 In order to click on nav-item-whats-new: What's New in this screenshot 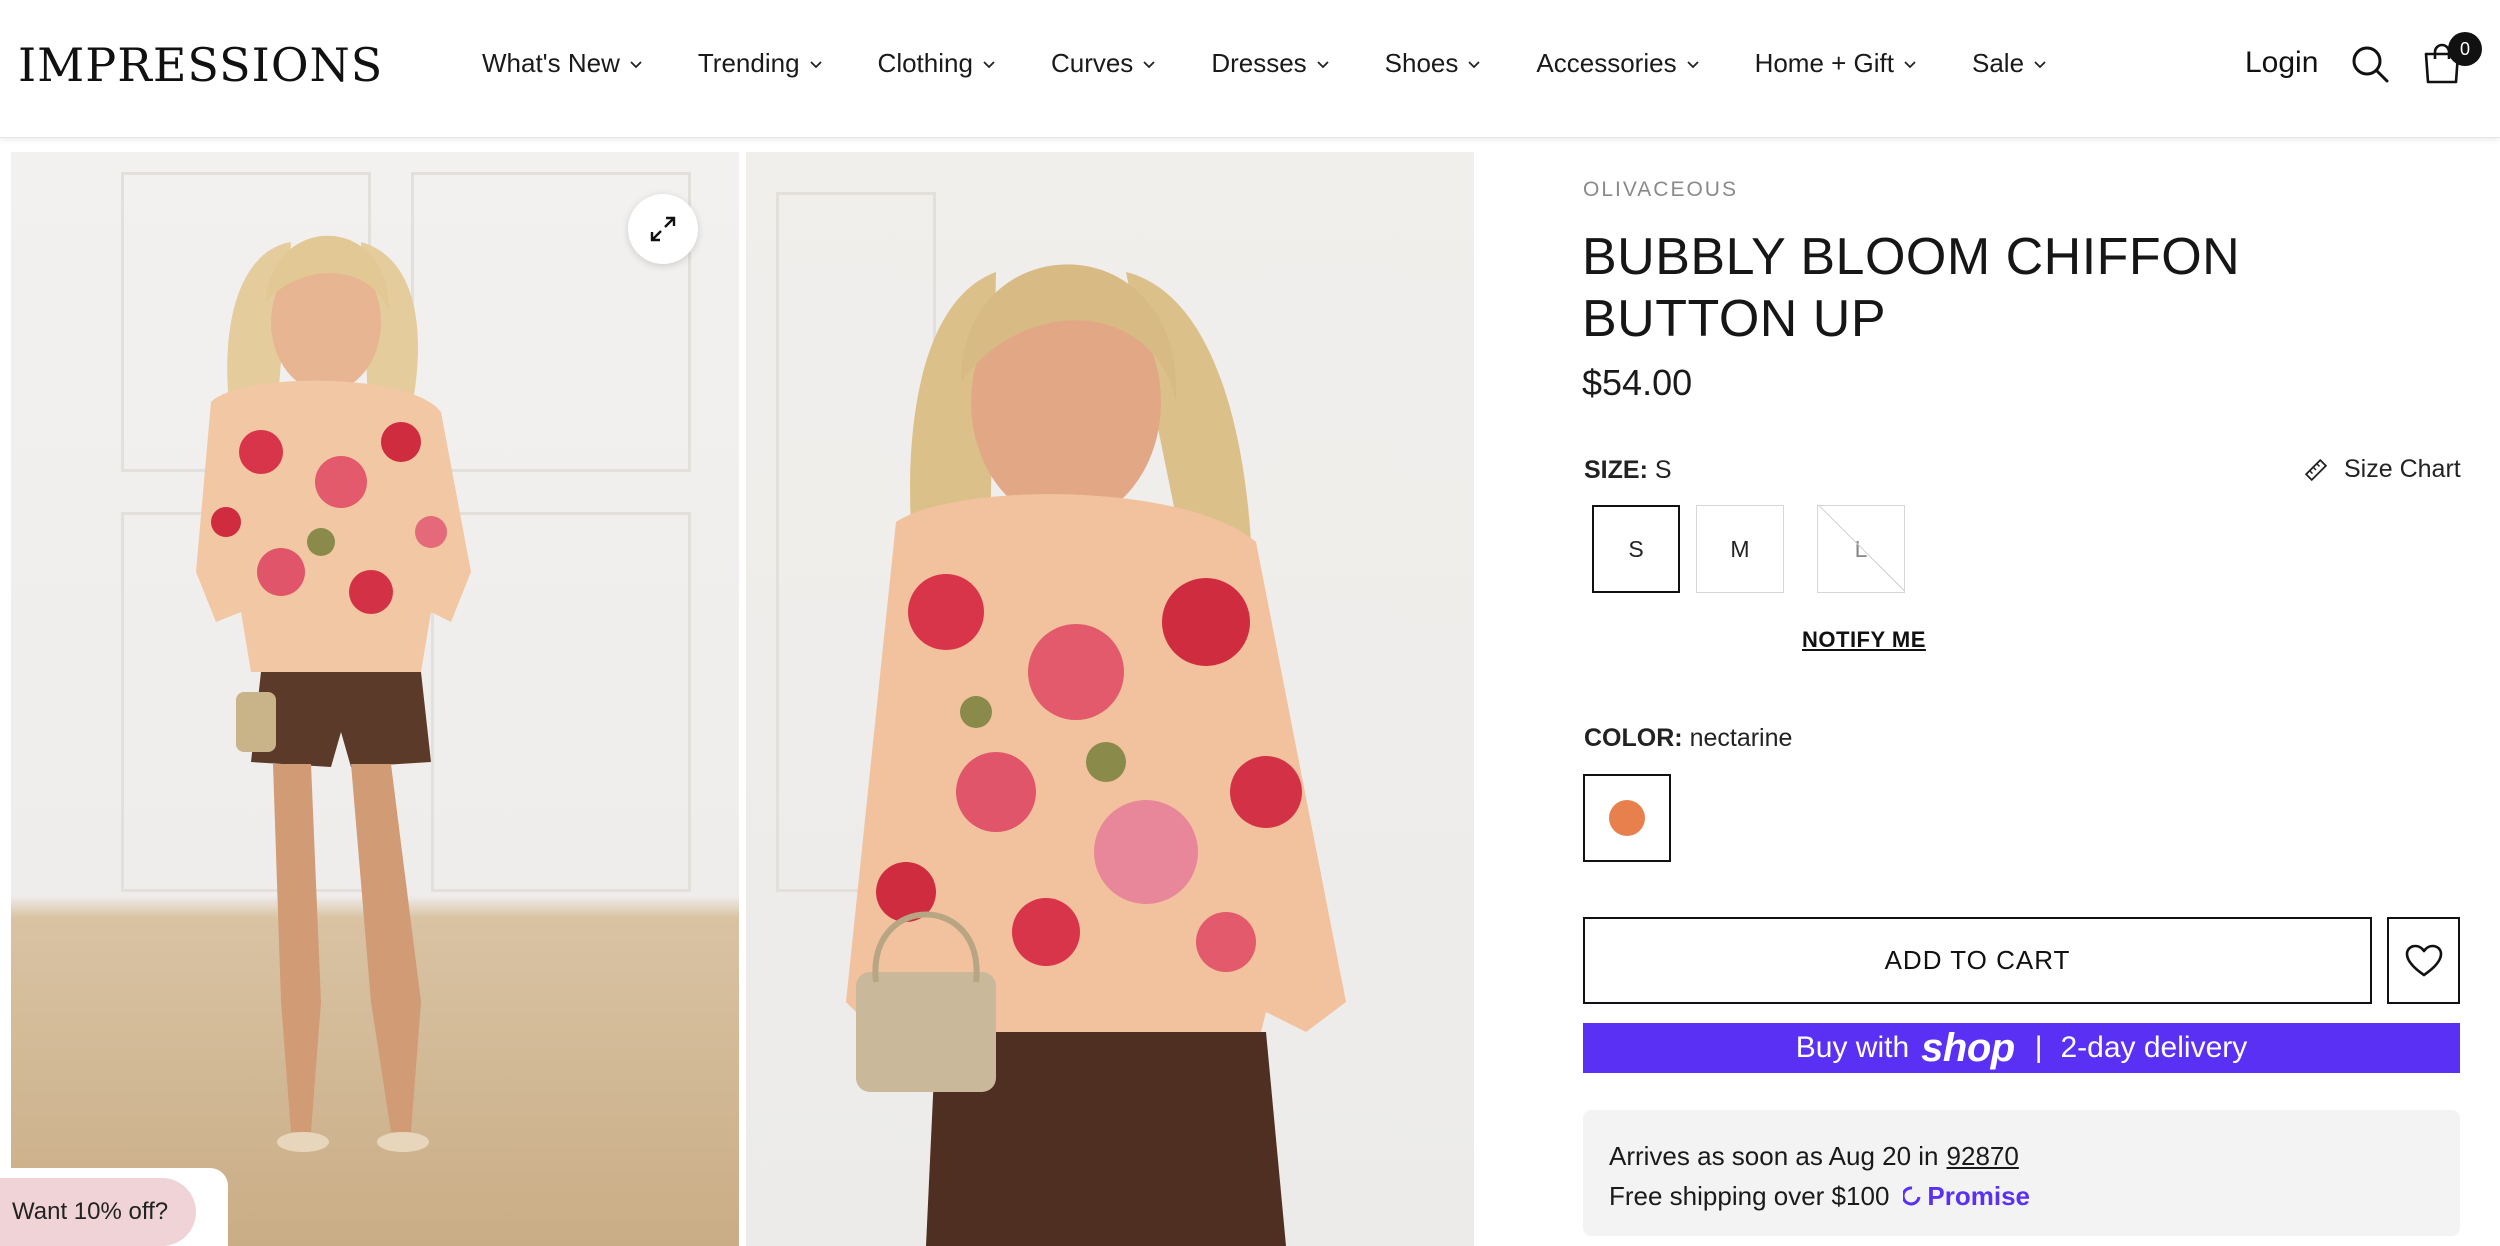, I will do `click(562, 63)`.